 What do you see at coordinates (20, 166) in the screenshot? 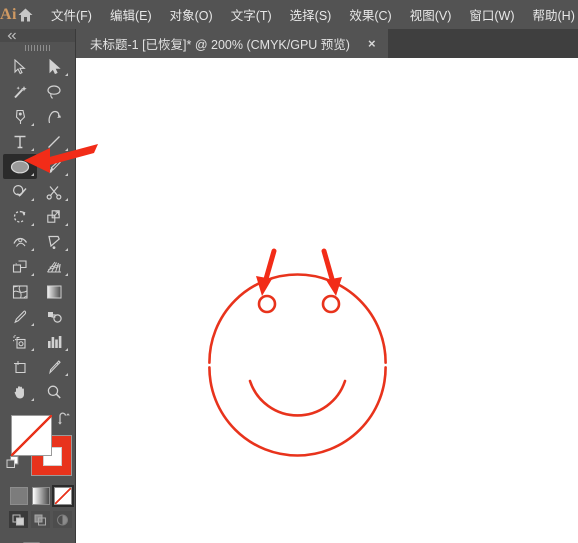
I see `ellipse-tool` at bounding box center [20, 166].